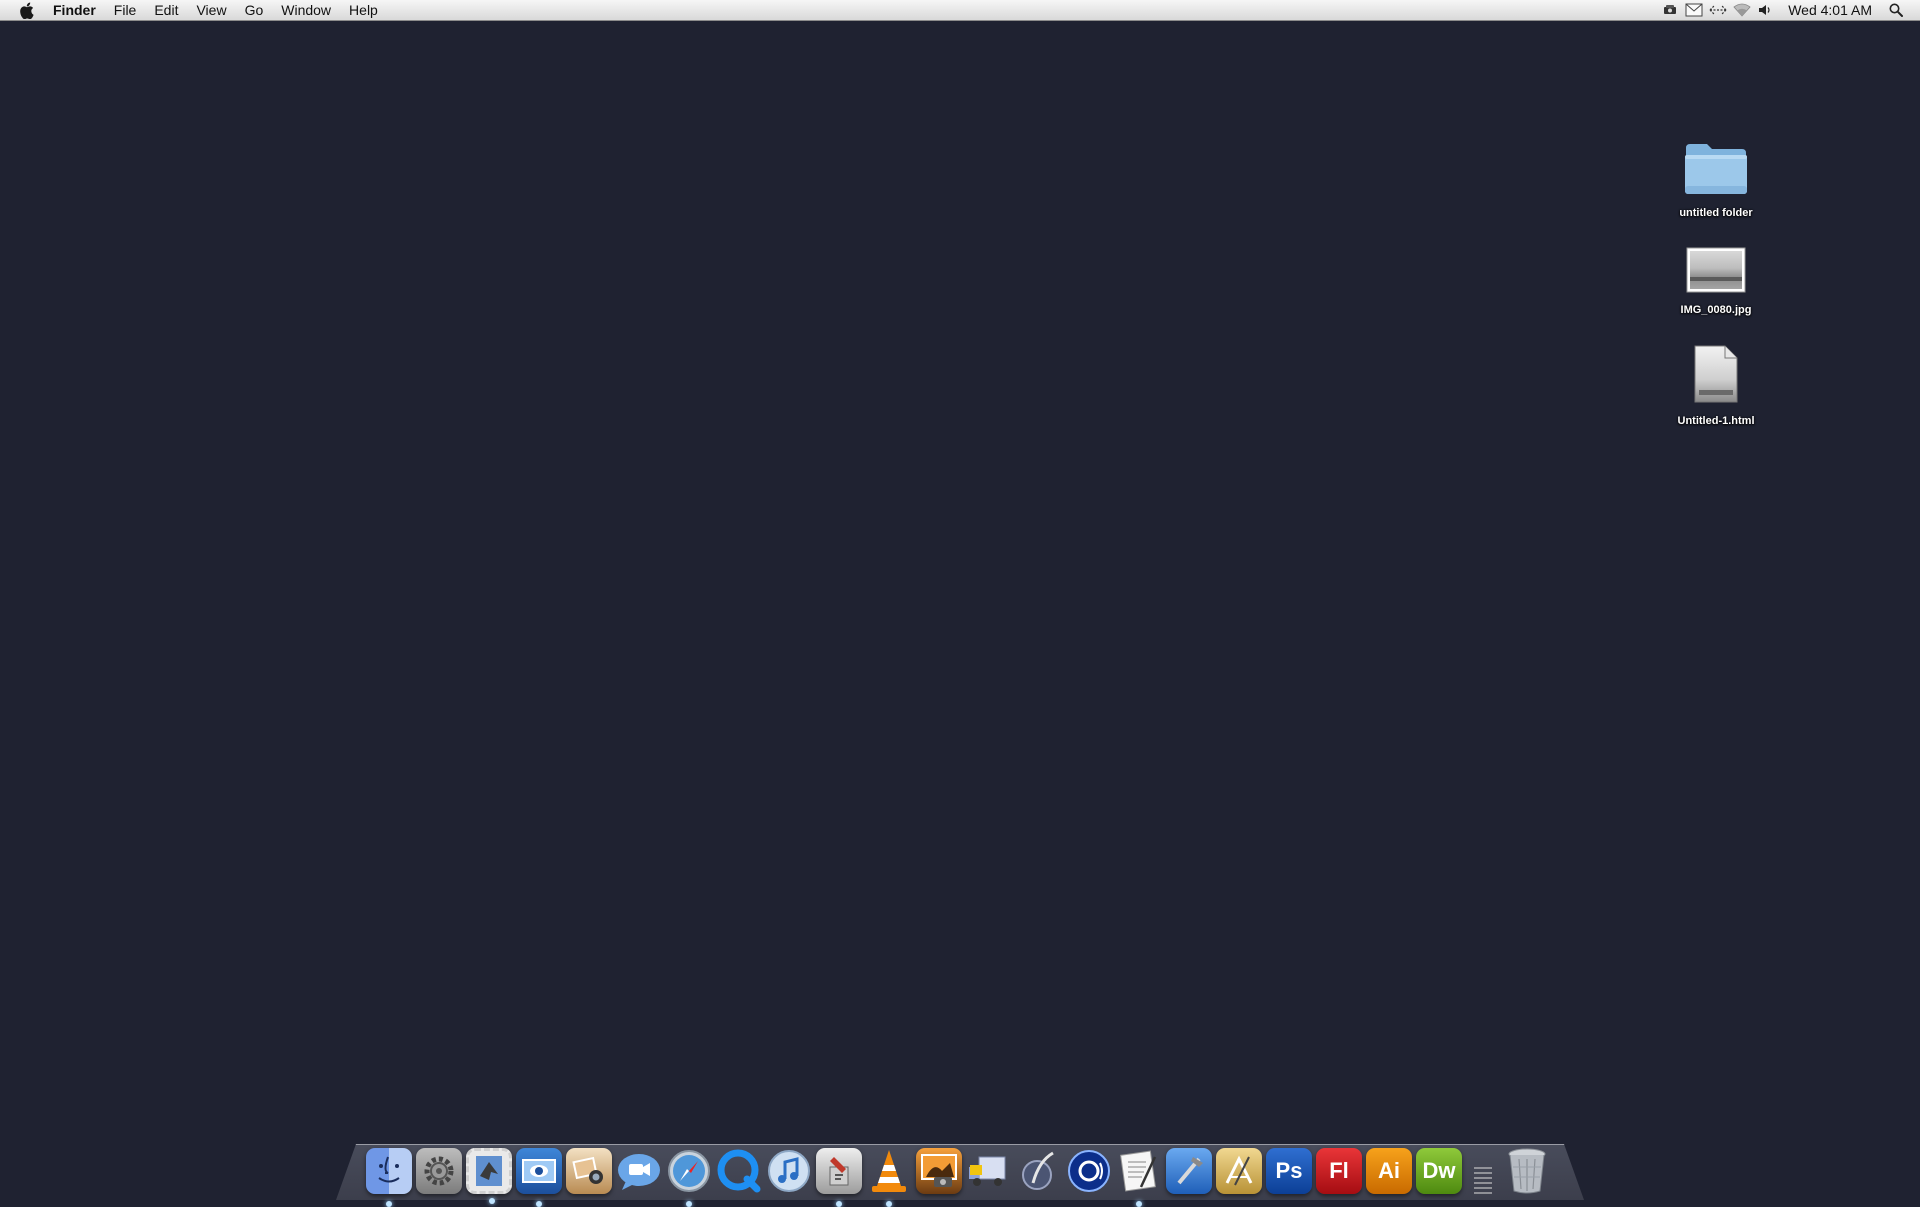 This screenshot has width=1920, height=1207. I want to click on vlc-icon, so click(889, 1177).